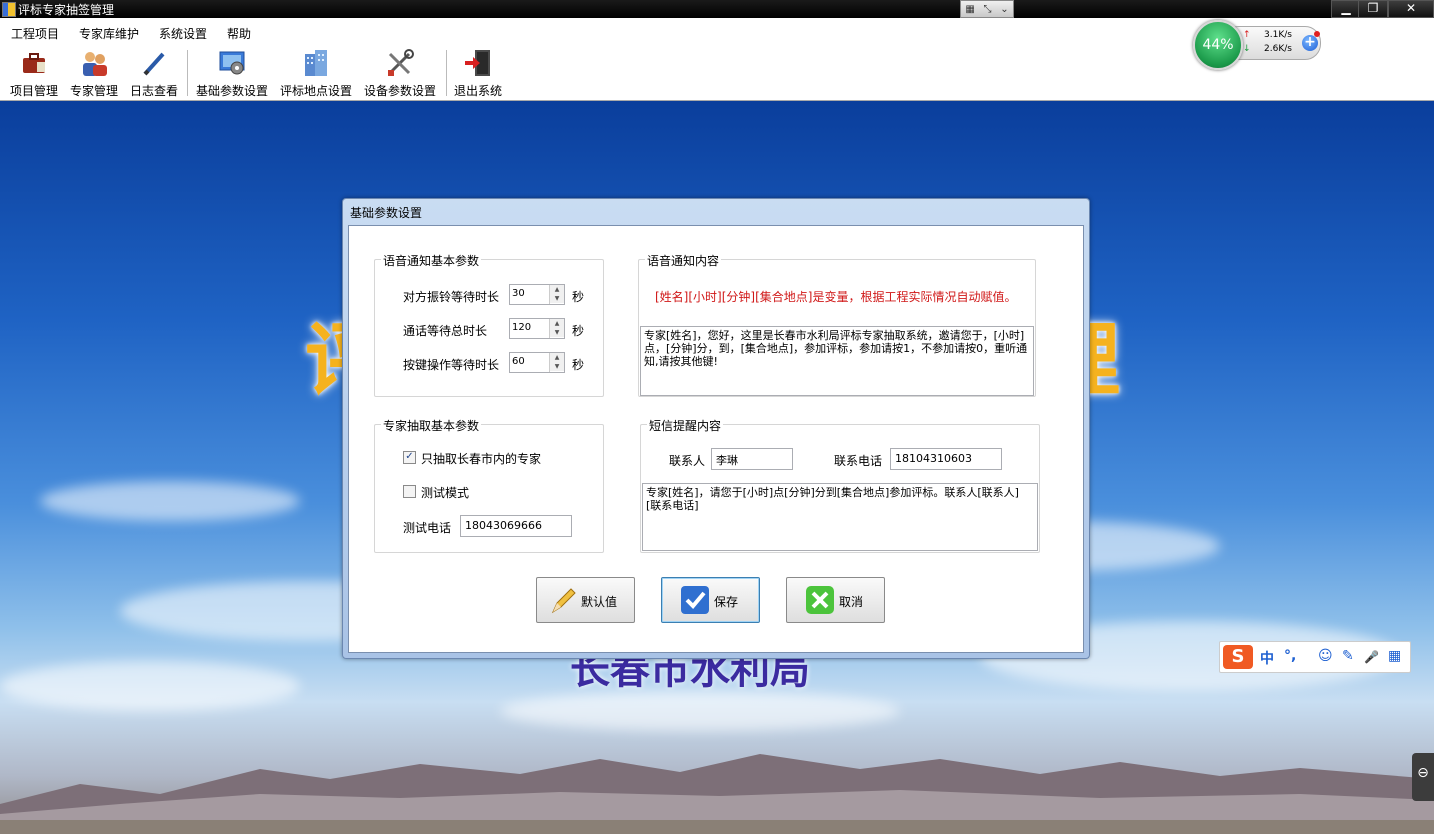  Describe the element at coordinates (451, 297) in the screenshot. I see `ring-wait-label: 对方振铃等待时长` at that location.